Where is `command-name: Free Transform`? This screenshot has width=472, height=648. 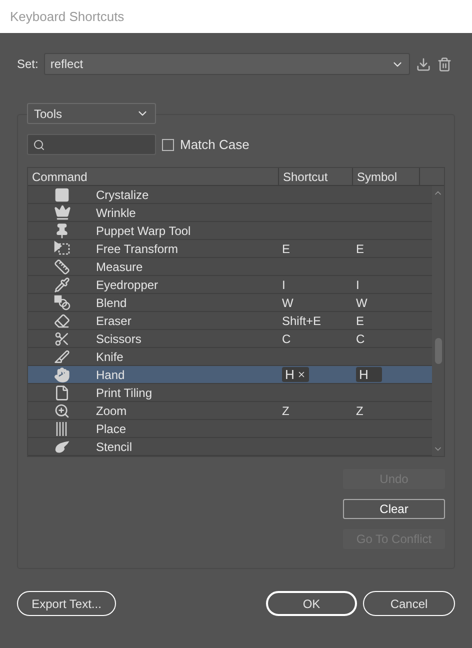
command-name: Free Transform is located at coordinates (138, 249).